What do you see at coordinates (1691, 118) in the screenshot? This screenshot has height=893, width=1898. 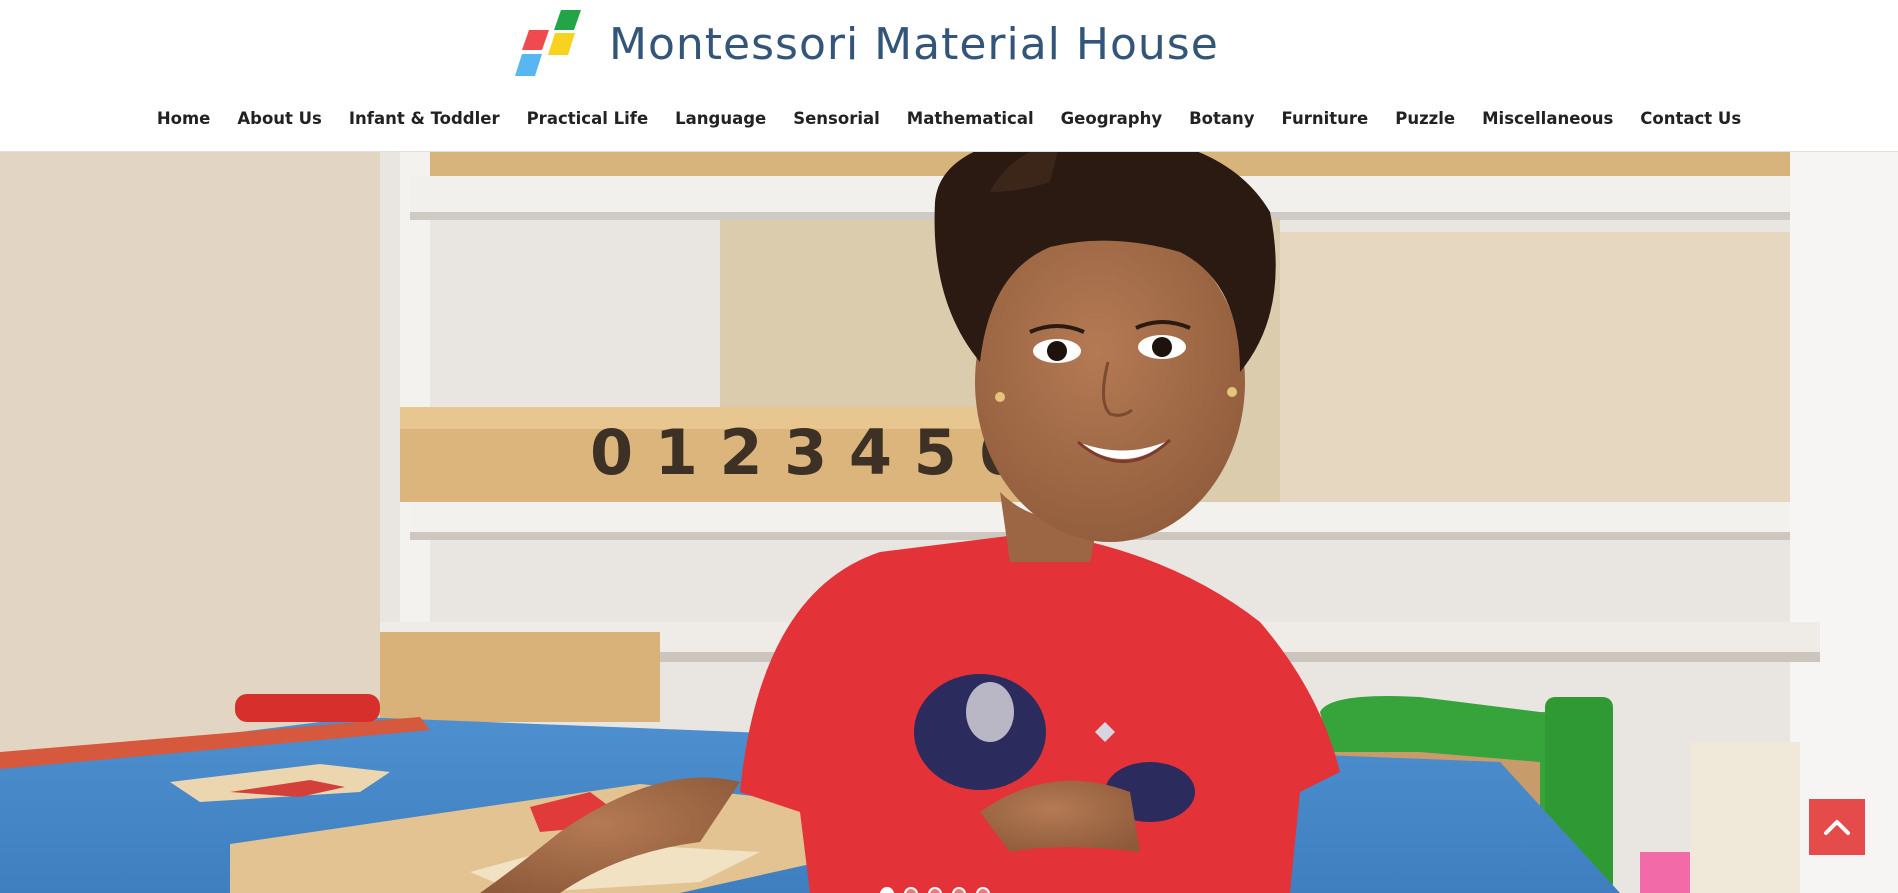 I see `nav-contact-us: Contact Us` at bounding box center [1691, 118].